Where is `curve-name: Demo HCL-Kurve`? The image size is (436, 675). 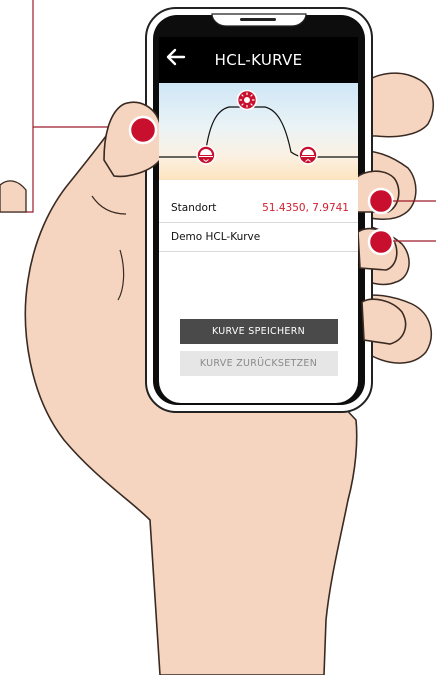 curve-name: Demo HCL-Kurve is located at coordinates (216, 237).